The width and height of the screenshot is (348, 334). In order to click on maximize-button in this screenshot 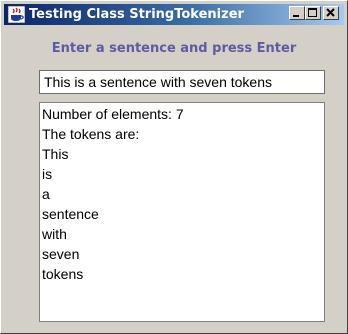, I will do `click(313, 13)`.